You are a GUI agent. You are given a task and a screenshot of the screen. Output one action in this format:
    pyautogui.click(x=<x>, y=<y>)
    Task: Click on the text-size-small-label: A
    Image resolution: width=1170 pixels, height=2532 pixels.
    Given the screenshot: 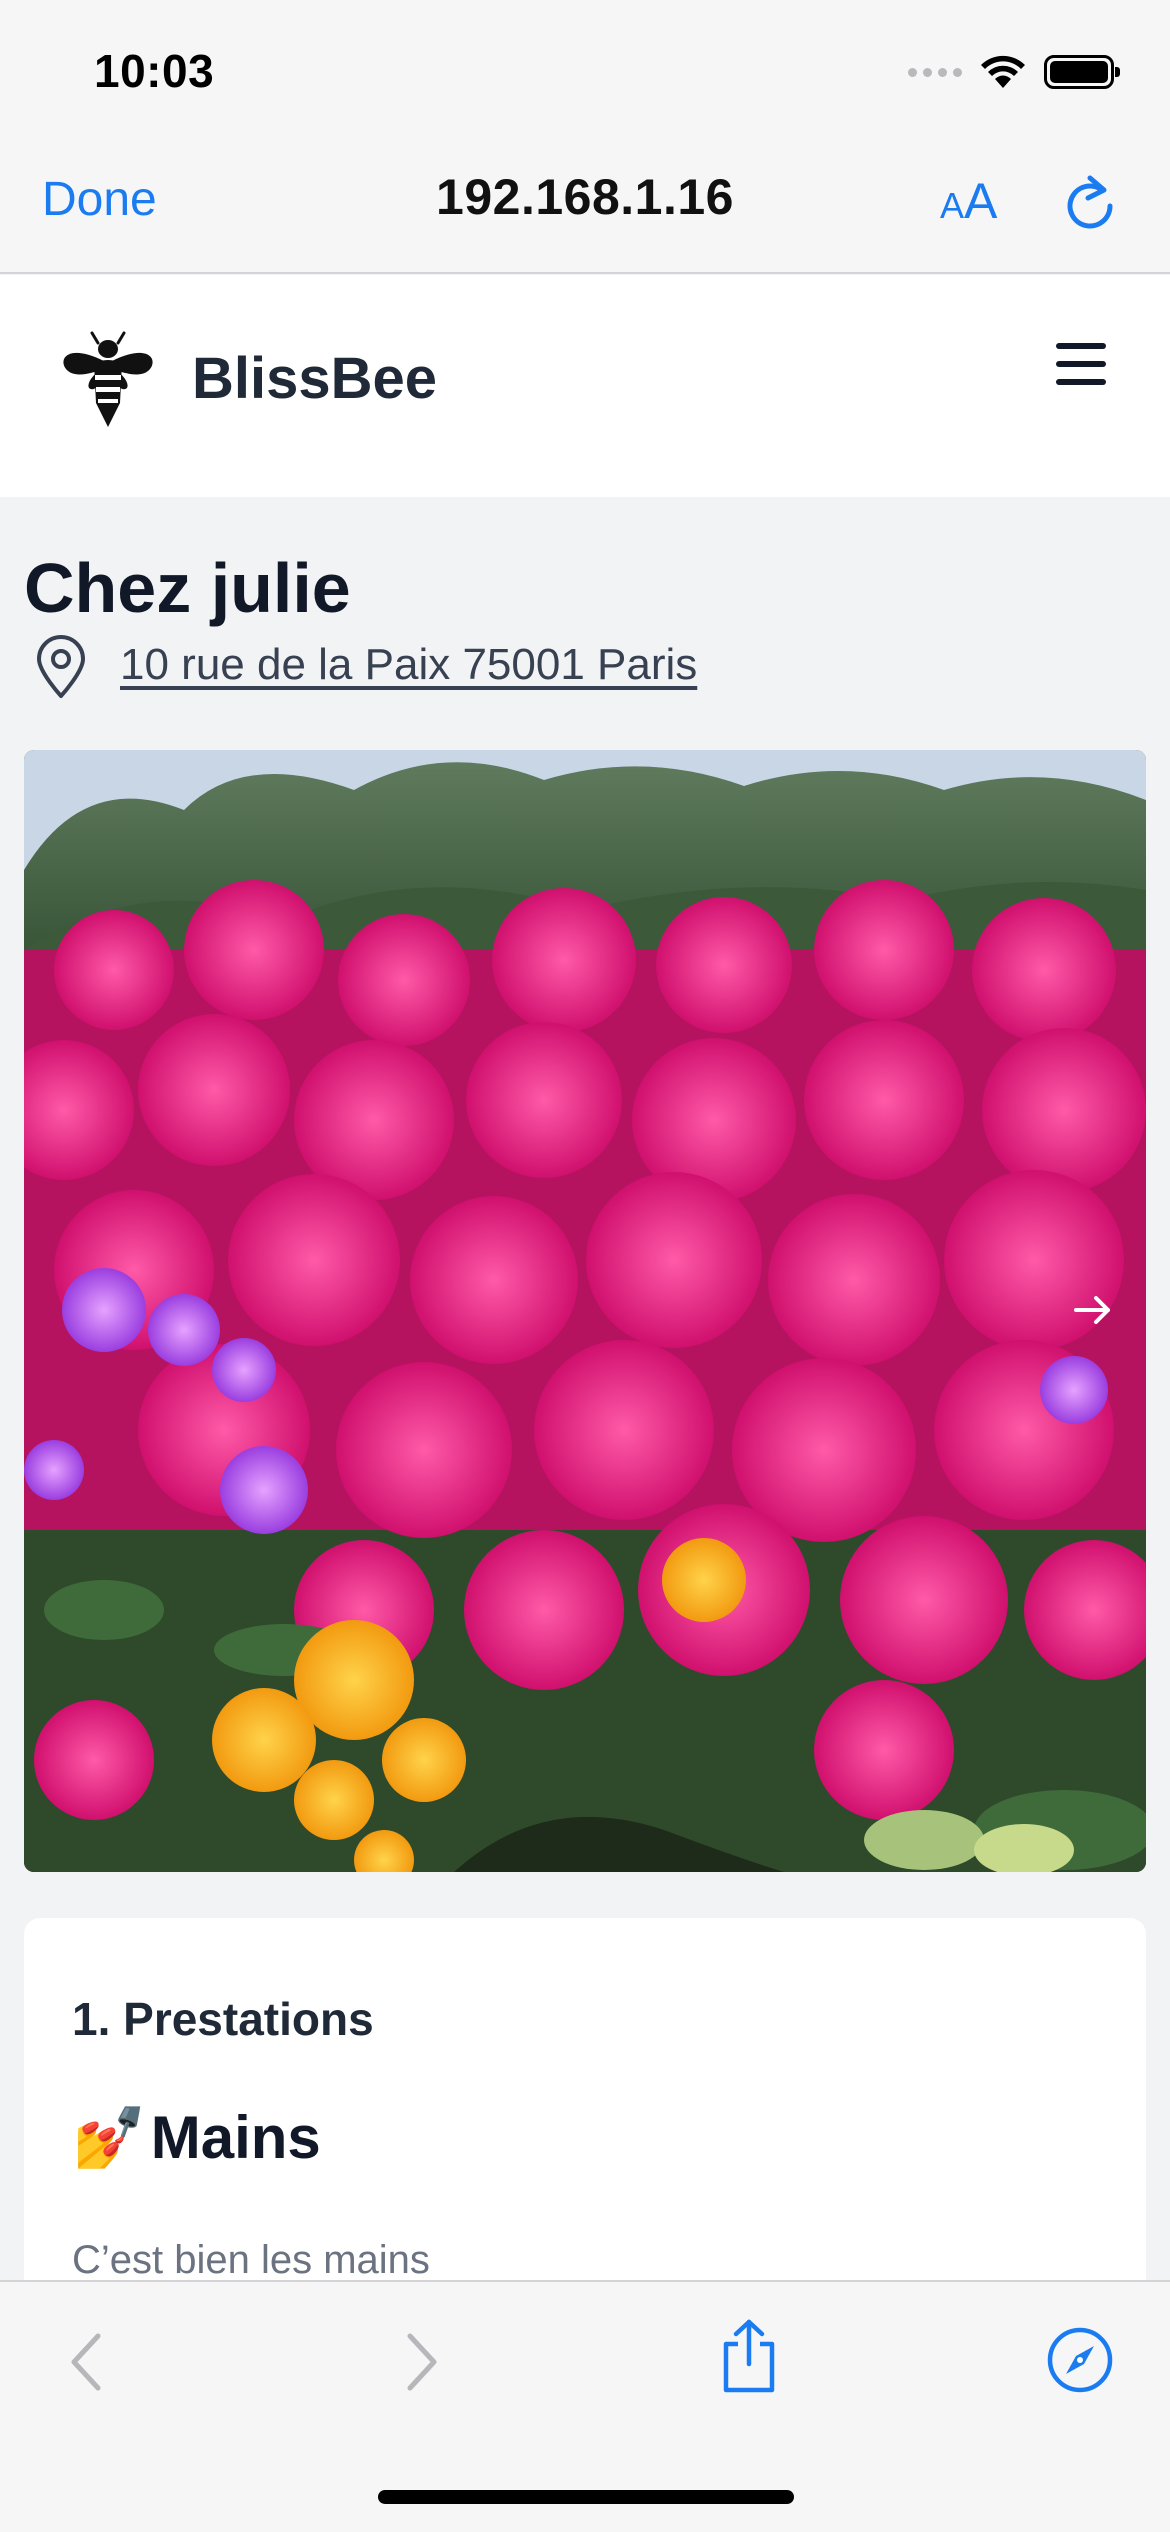 What is the action you would take?
    pyautogui.click(x=952, y=205)
    